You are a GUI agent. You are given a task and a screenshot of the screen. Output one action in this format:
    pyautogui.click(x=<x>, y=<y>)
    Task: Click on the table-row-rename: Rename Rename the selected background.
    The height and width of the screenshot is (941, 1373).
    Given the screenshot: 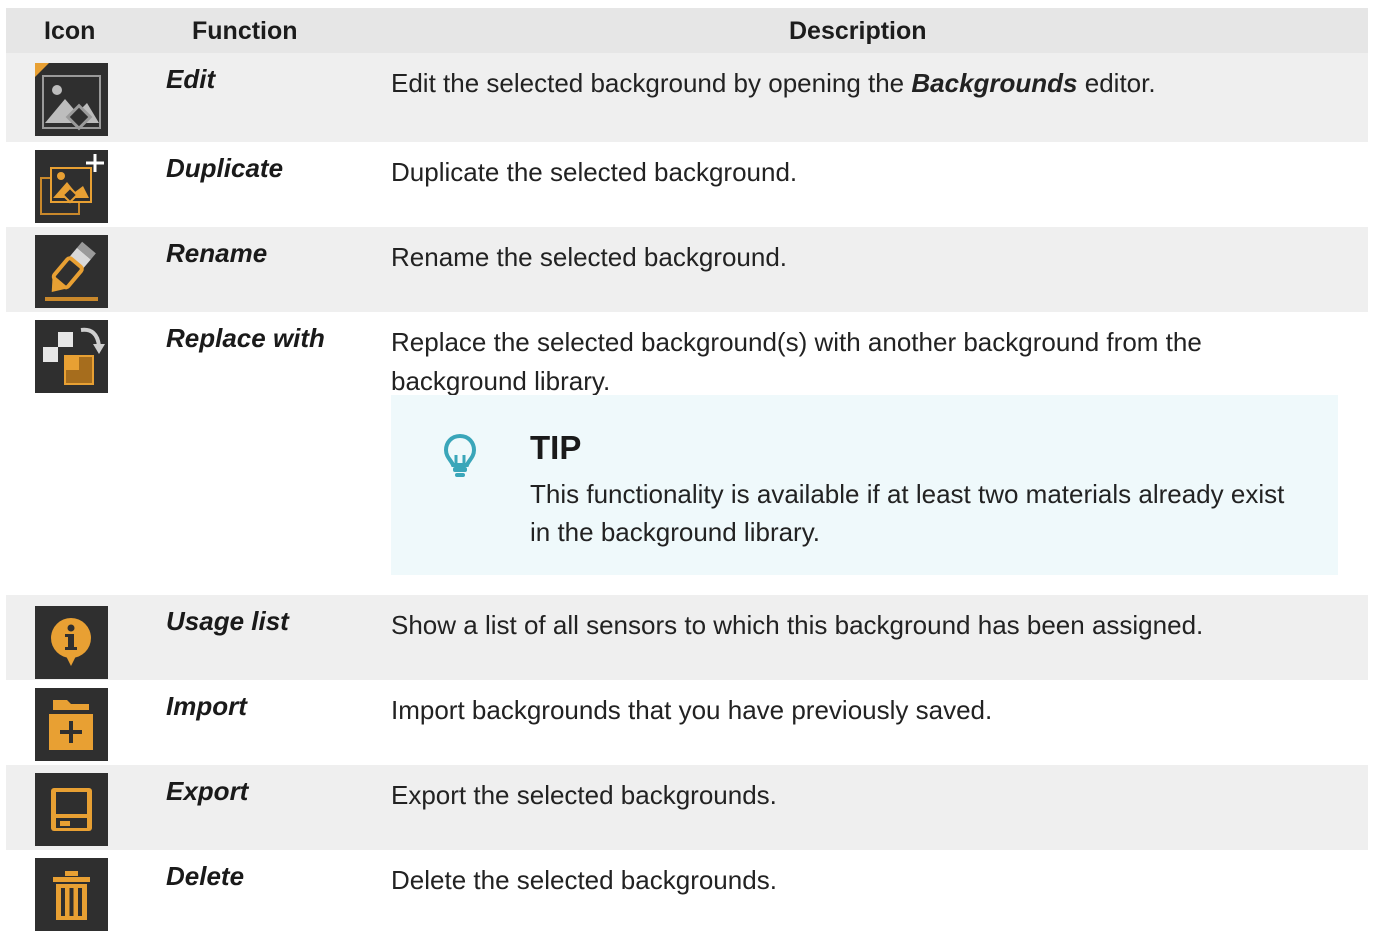 What is the action you would take?
    pyautogui.click(x=687, y=269)
    